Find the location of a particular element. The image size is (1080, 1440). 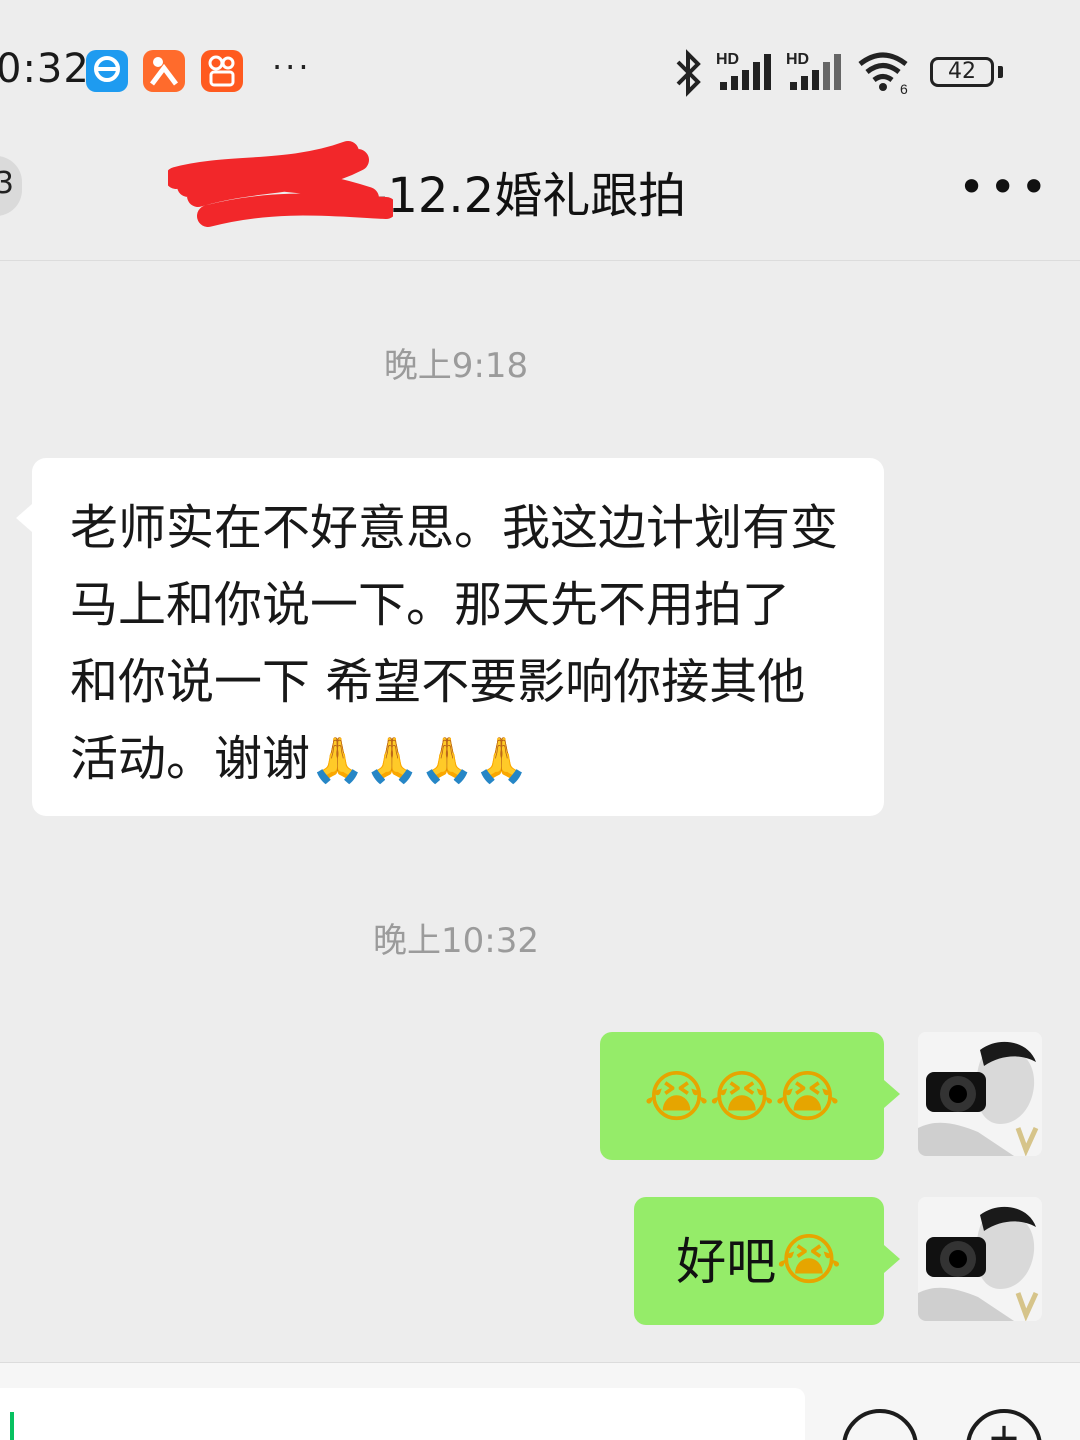

message-input is located at coordinates (402, 1414).